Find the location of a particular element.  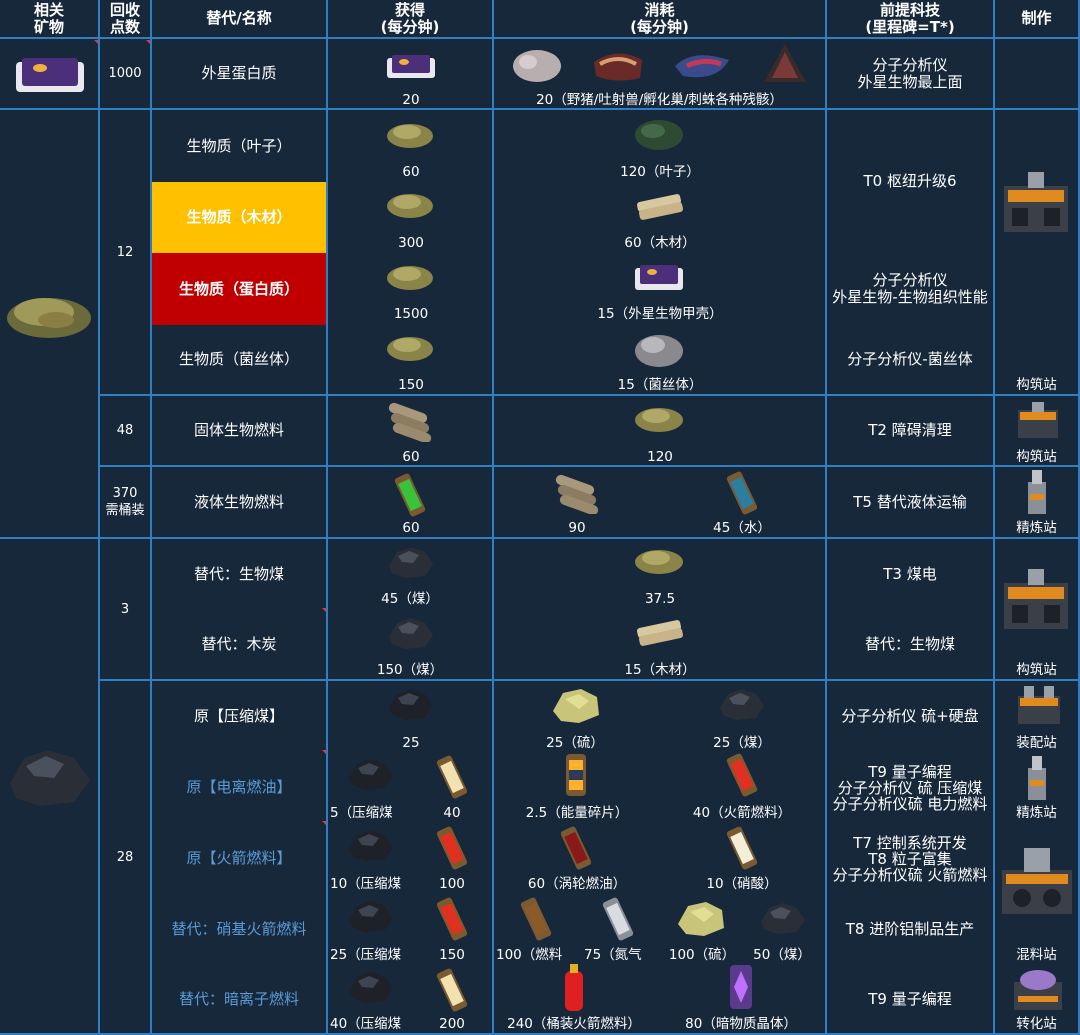

consume-ionized-fuel-b: 40（火箭燃料） is located at coordinates (742, 813).